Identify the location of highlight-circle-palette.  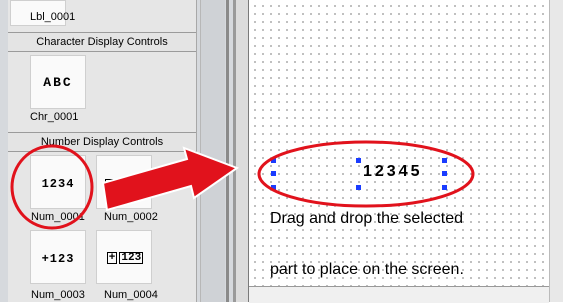
(52, 187).